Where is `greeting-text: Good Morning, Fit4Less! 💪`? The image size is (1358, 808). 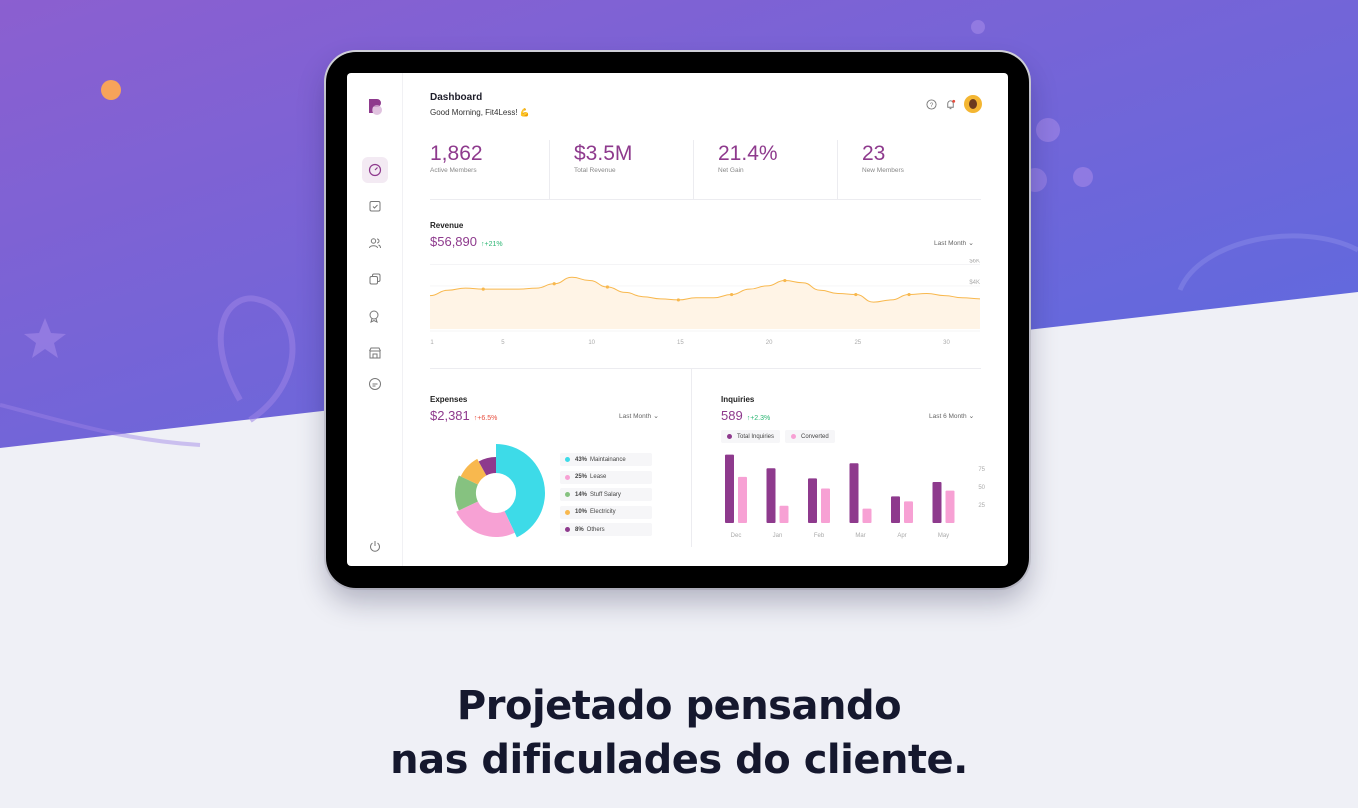 greeting-text: Good Morning, Fit4Less! 💪 is located at coordinates (480, 112).